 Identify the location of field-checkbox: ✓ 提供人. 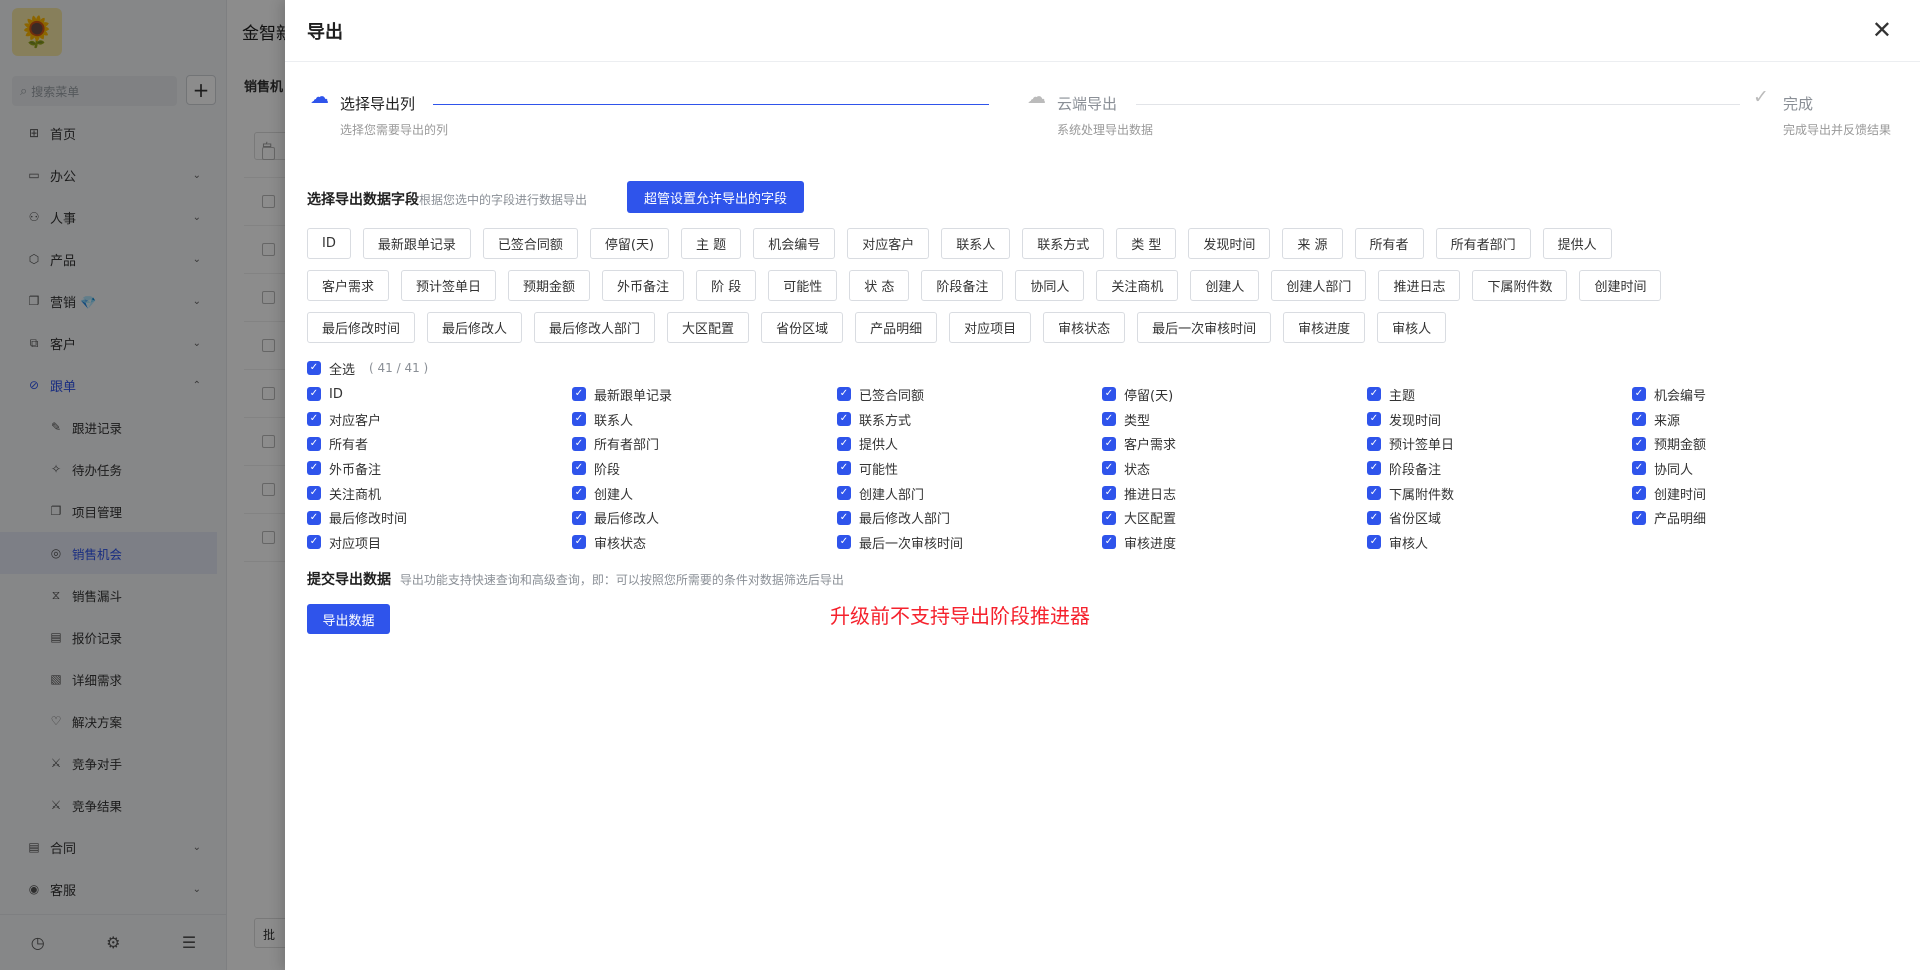
(969, 443).